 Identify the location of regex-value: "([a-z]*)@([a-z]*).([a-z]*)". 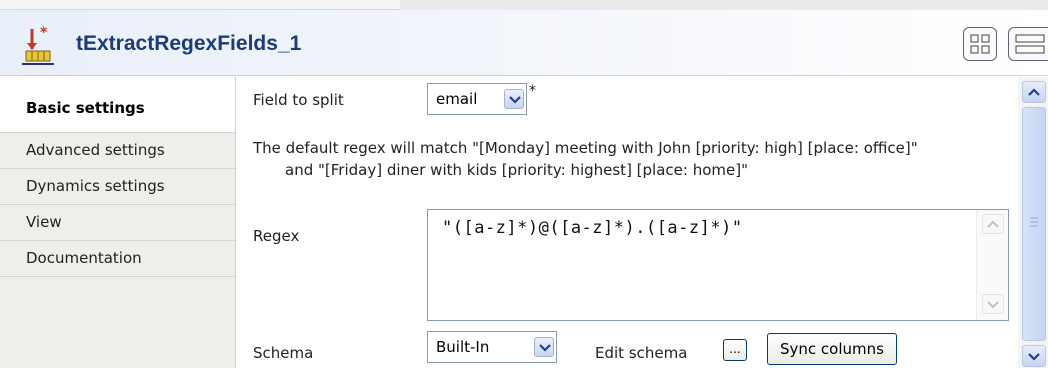
(592, 228).